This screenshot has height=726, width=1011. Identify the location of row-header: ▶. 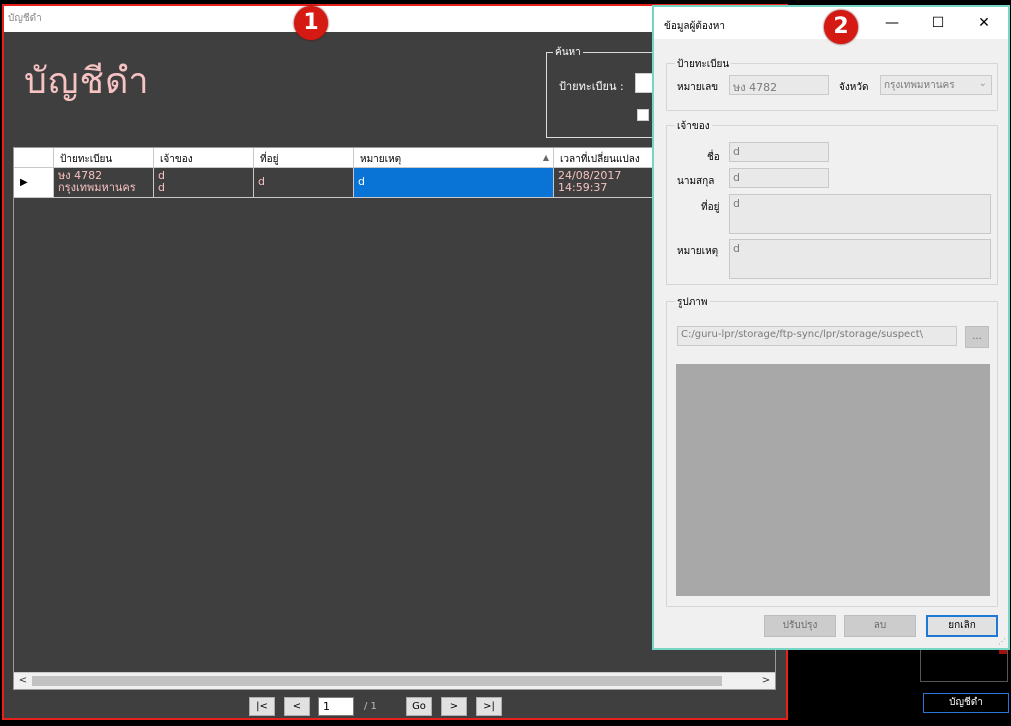
(34, 183).